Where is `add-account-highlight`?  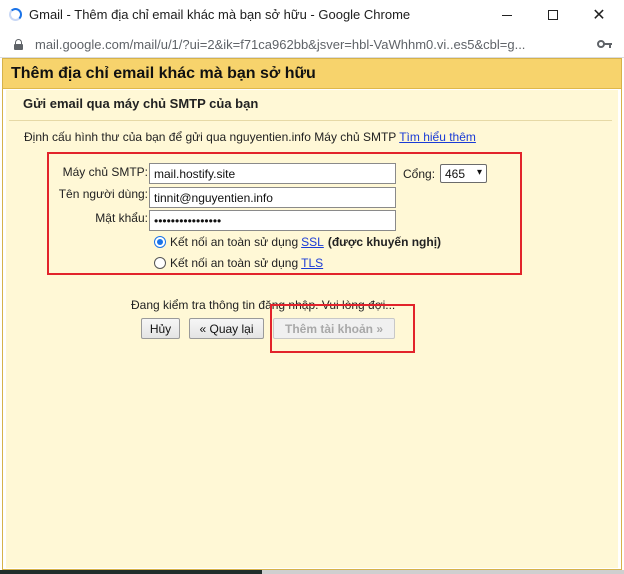 add-account-highlight is located at coordinates (342, 328).